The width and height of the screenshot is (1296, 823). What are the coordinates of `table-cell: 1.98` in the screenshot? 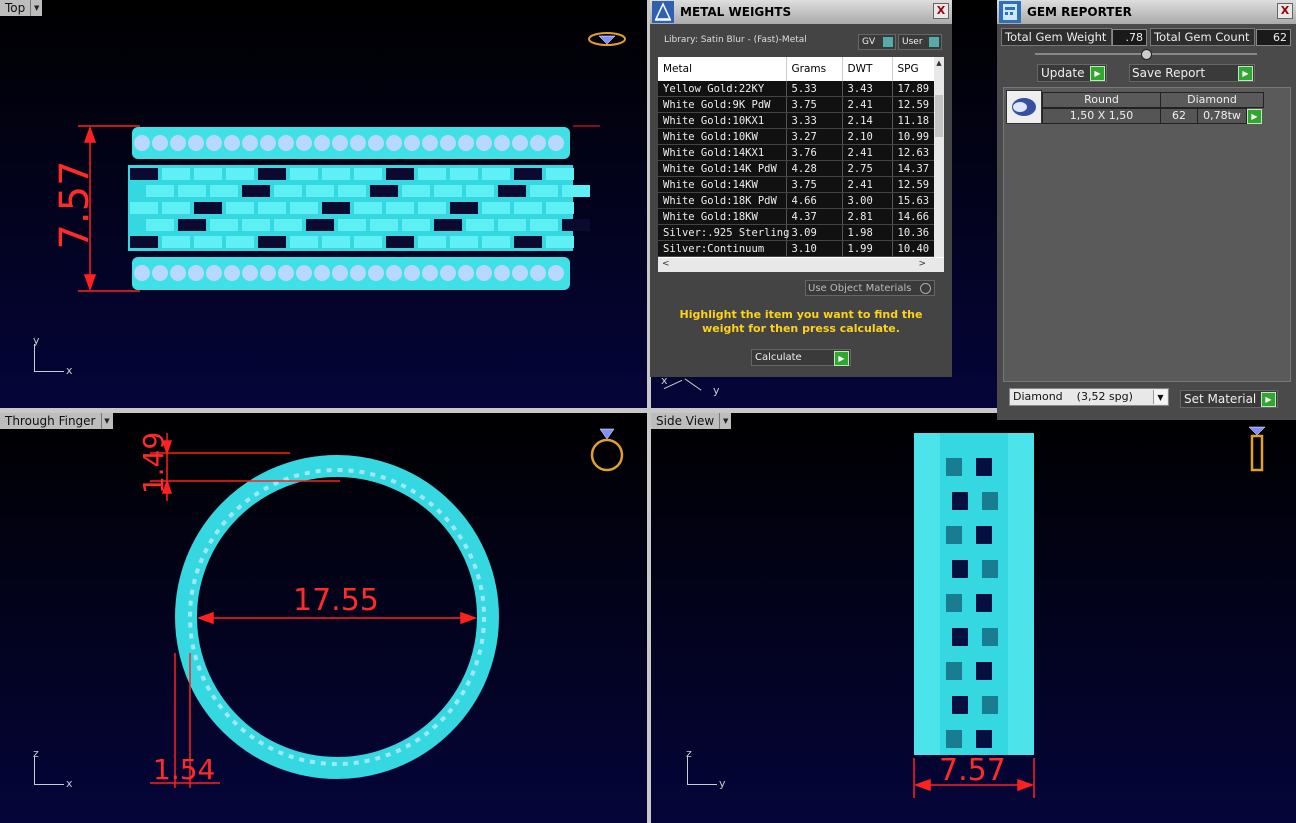 It's located at (867, 232).